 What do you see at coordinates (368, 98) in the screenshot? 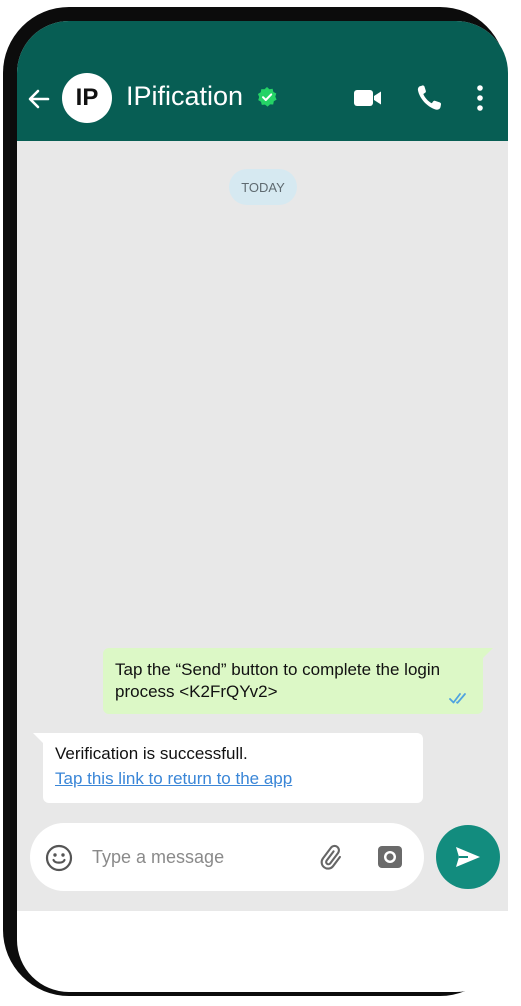
I see `video-call-icon` at bounding box center [368, 98].